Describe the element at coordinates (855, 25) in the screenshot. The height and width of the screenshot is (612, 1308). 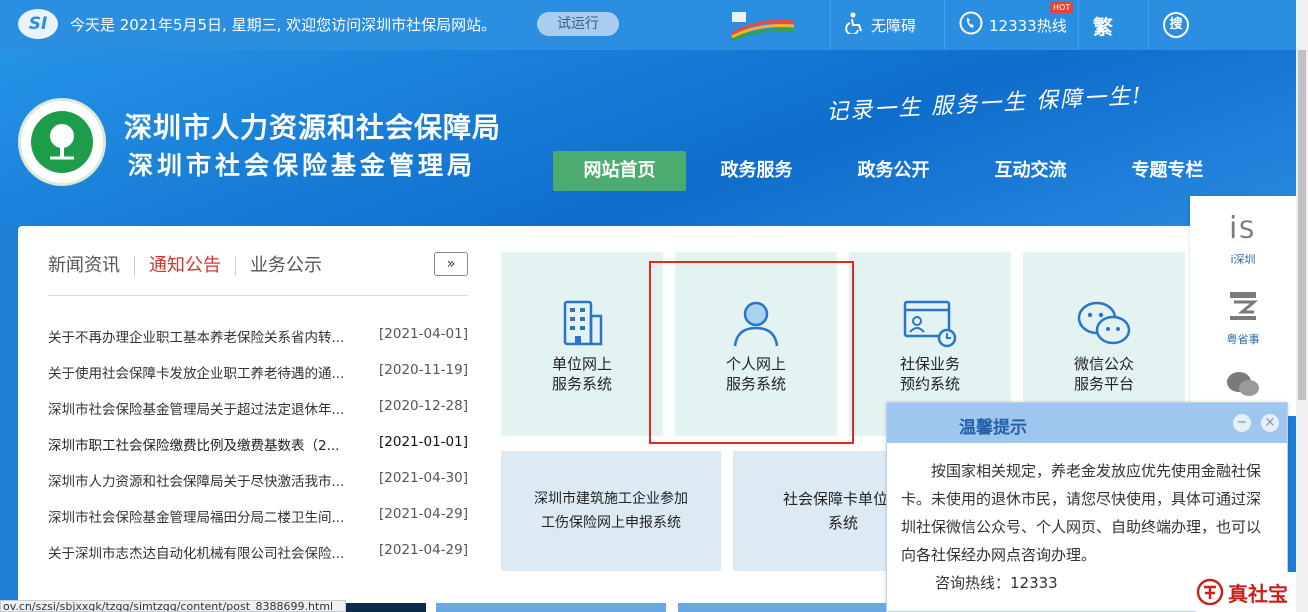
I see `wheelchair-icon` at that location.